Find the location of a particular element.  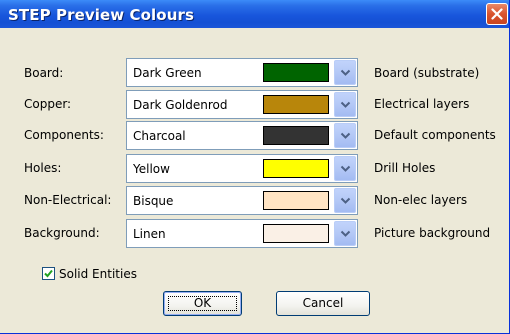

board-label: Board: is located at coordinates (44, 73).